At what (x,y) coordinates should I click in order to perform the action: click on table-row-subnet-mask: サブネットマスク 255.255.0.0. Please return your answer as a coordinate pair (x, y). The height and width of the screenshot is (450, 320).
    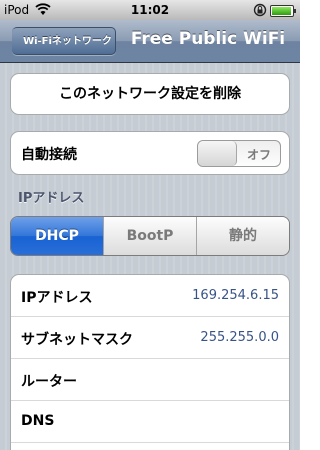
    Looking at the image, I should click on (150, 338).